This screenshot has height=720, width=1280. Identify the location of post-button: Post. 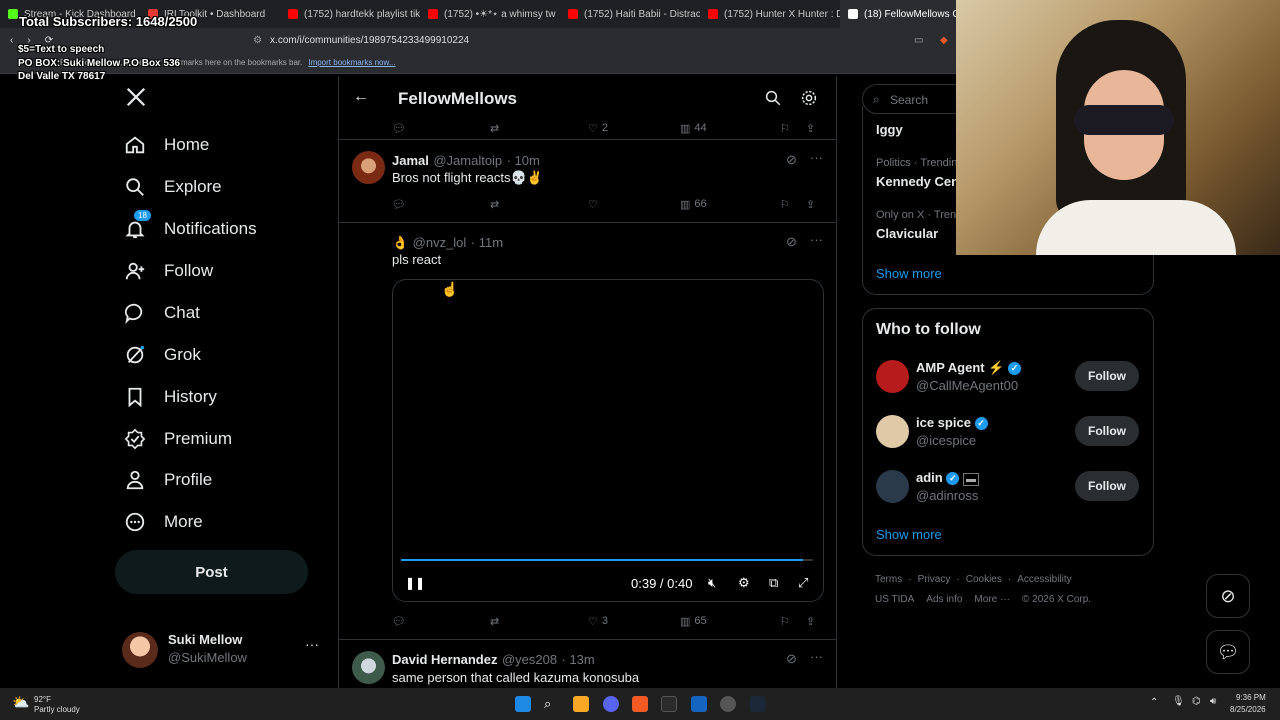
(211, 572).